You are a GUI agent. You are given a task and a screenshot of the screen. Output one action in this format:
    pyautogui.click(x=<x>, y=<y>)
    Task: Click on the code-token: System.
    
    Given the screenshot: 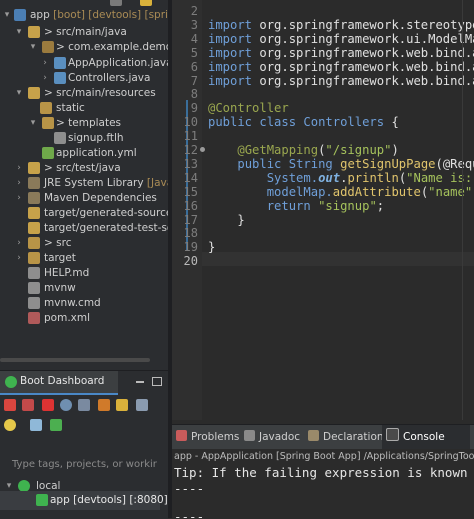 What is the action you would take?
    pyautogui.click(x=292, y=178)
    